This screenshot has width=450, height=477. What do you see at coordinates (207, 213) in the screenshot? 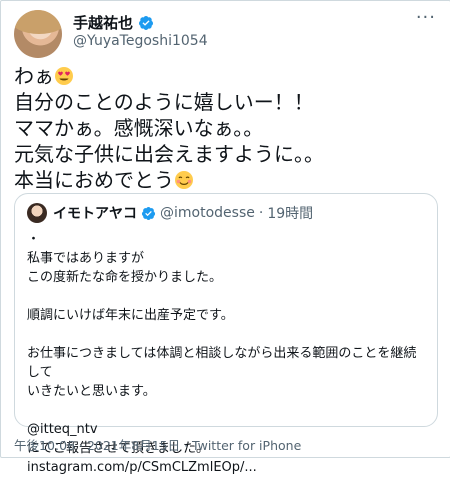
I see `quoted-author-handle: @imotodesse` at bounding box center [207, 213].